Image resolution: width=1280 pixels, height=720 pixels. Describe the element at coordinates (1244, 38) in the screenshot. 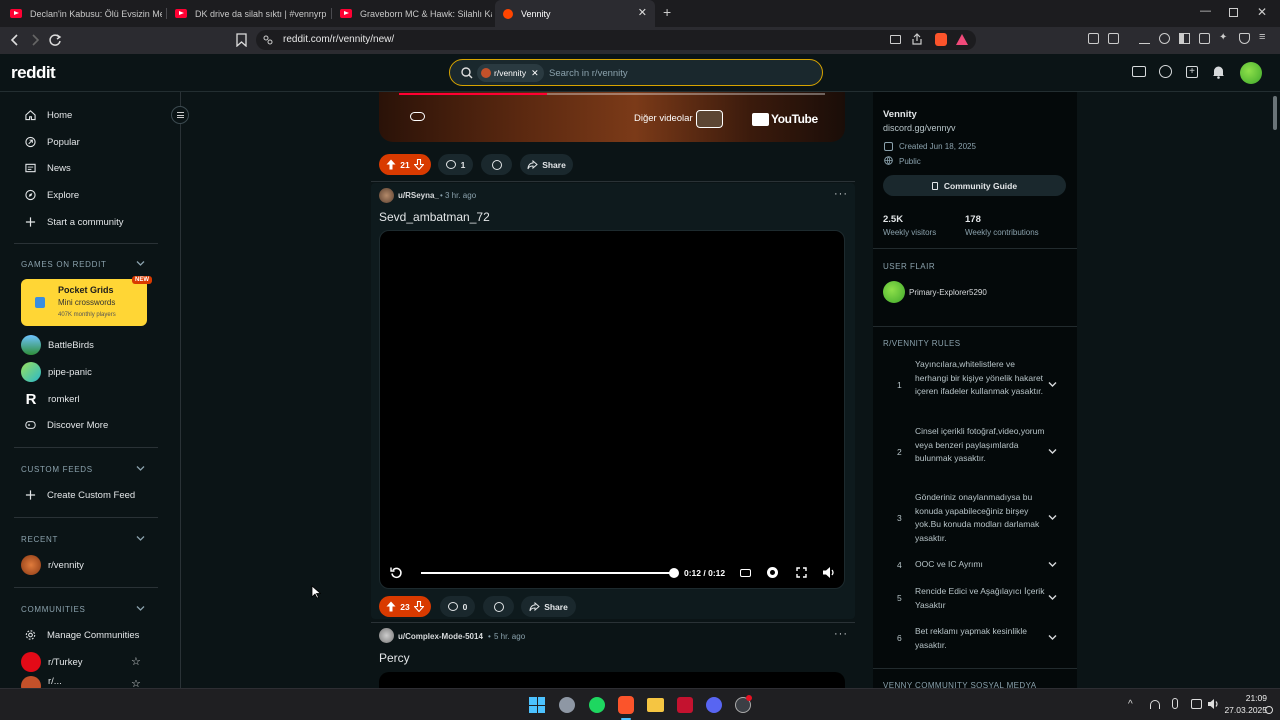

I see `vpn-icon` at that location.